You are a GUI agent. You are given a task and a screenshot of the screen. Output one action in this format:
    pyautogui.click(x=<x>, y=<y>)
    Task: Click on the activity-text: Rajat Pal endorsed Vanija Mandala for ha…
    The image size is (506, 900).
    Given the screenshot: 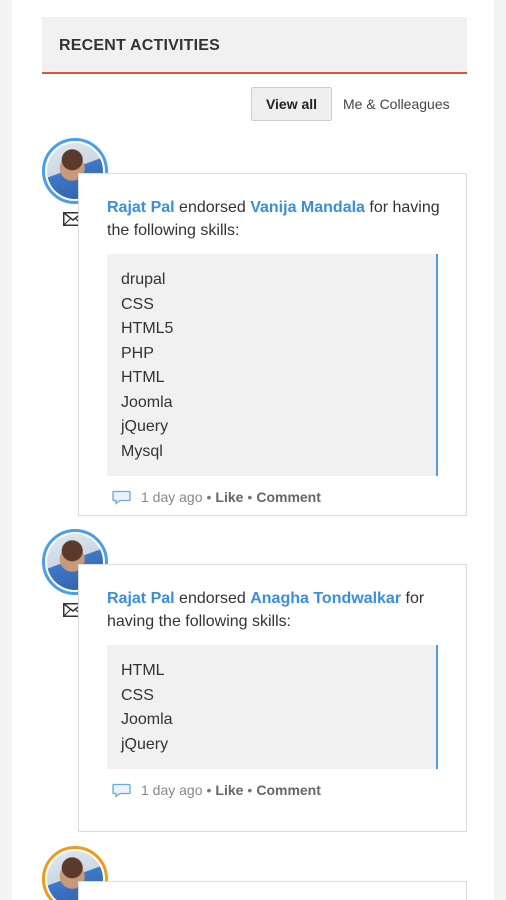 What is the action you would take?
    pyautogui.click(x=272, y=208)
    